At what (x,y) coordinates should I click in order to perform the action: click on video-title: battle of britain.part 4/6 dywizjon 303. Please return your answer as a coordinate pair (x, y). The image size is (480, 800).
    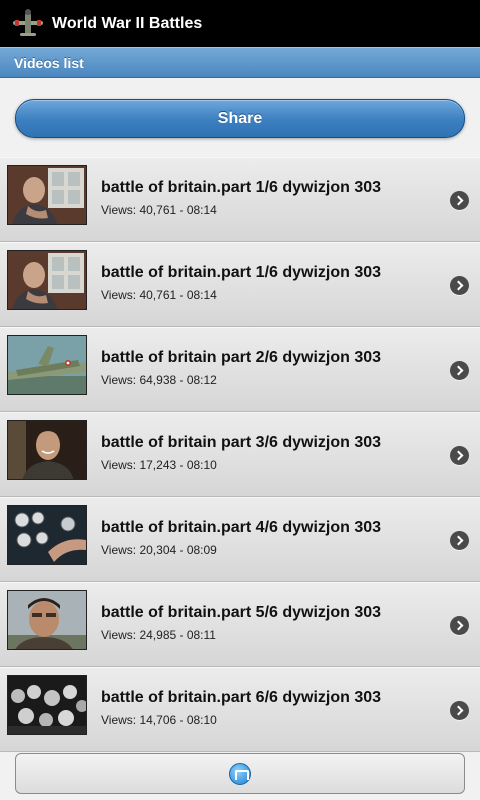
    Looking at the image, I should click on (241, 527).